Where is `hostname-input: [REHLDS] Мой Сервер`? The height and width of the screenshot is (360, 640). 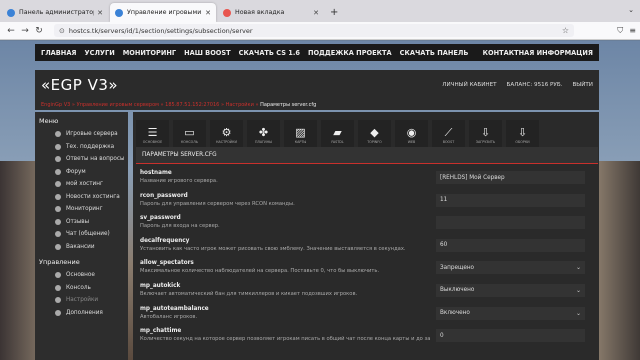
hostname-input: [REHLDS] Мой Сервер is located at coordinates (510, 177).